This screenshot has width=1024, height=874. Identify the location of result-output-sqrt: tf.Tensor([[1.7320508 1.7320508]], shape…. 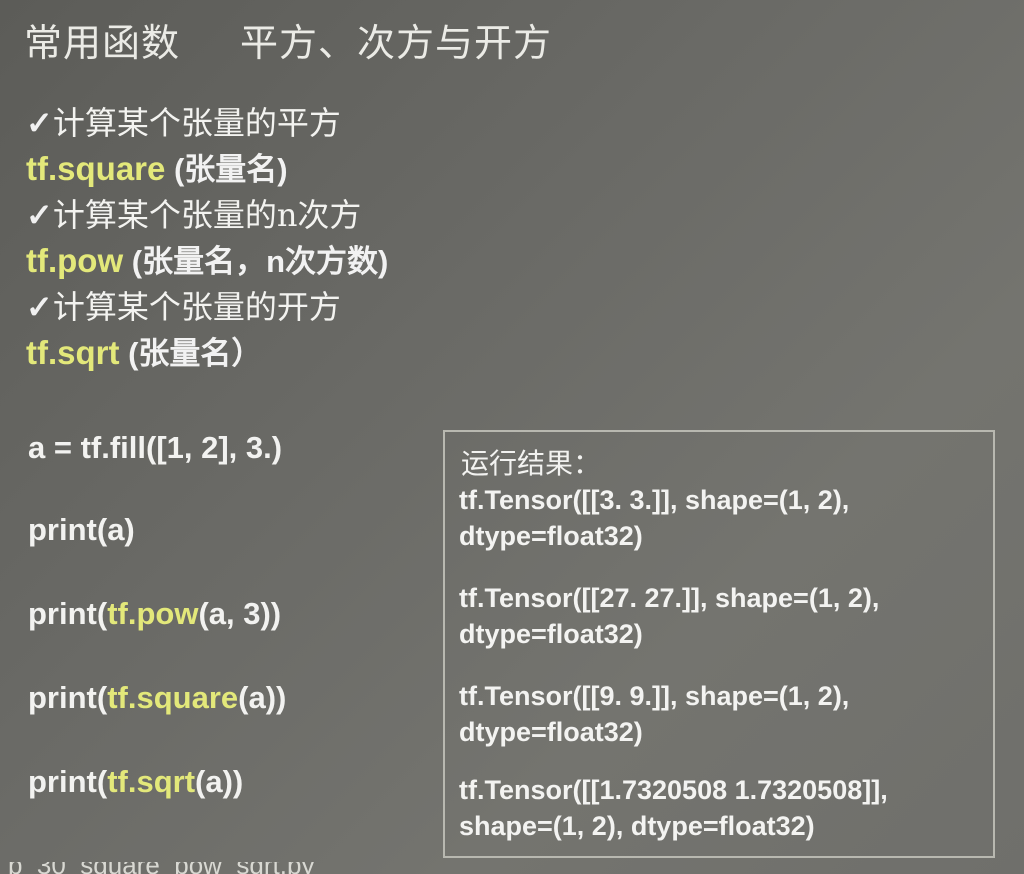
(673, 808).